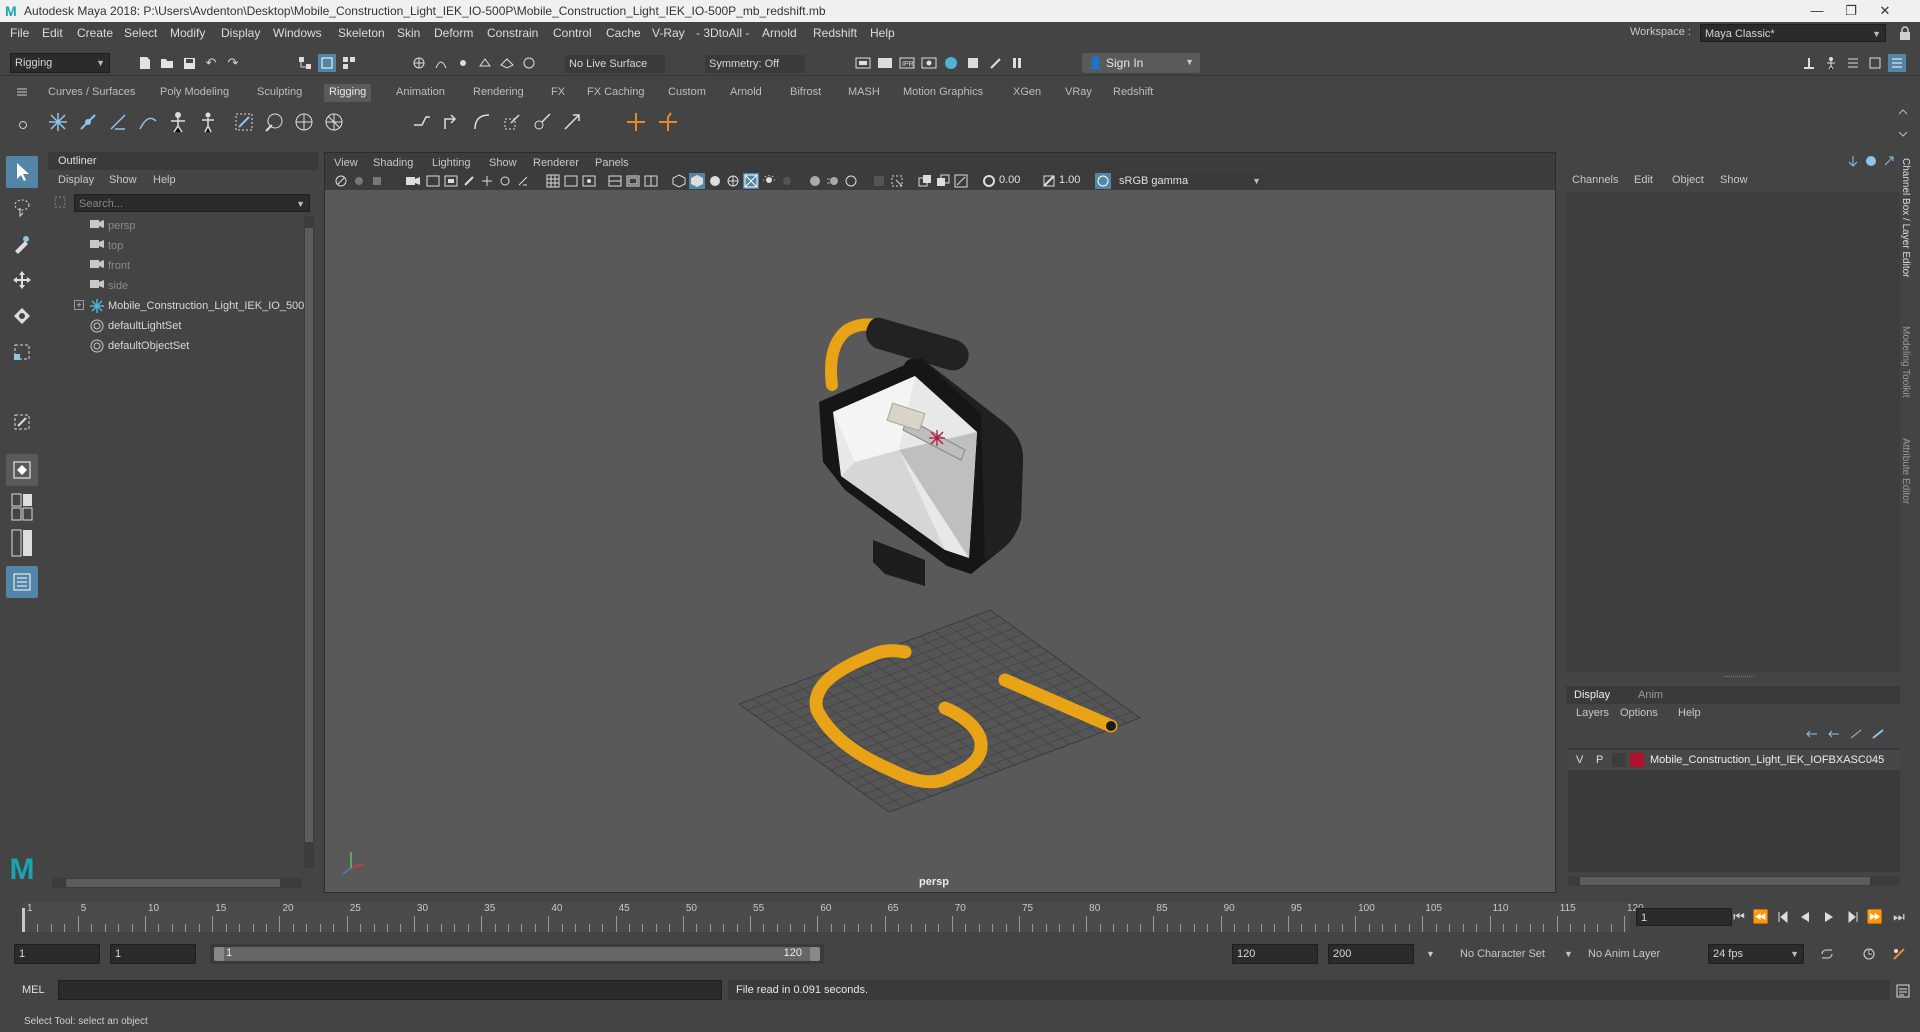 This screenshot has height=1032, width=1920. I want to click on outliner-hscroll-thumb, so click(173, 883).